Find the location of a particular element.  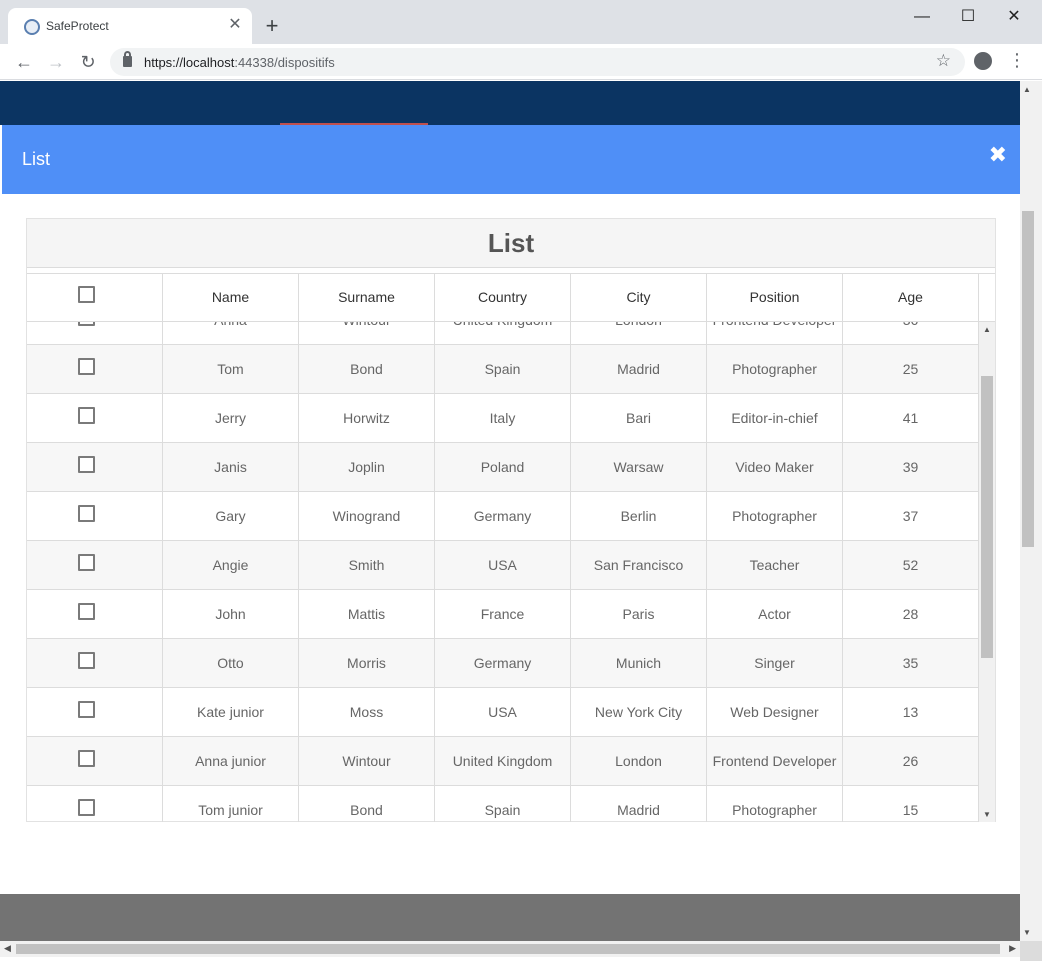

url-text: https://localhost:44338/dispositifs is located at coordinates (239, 62).